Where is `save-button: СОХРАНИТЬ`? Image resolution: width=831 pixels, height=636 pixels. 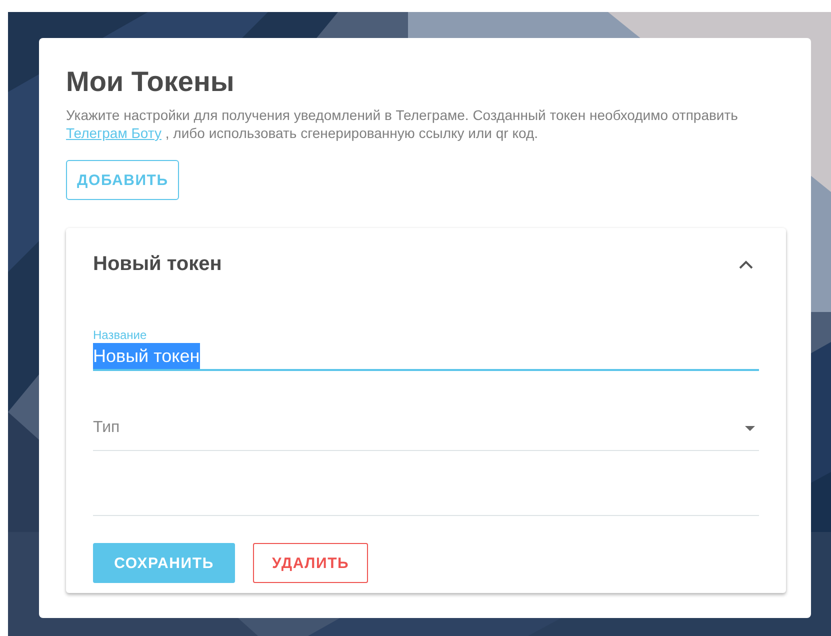
save-button: СОХРАНИТЬ is located at coordinates (164, 563).